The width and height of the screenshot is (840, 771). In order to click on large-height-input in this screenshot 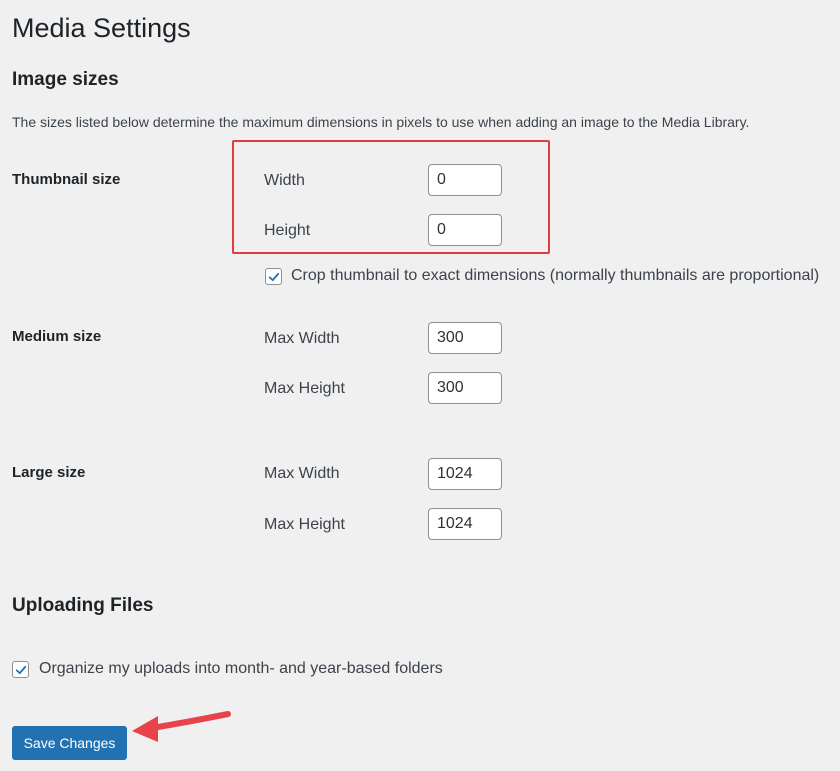, I will do `click(465, 524)`.